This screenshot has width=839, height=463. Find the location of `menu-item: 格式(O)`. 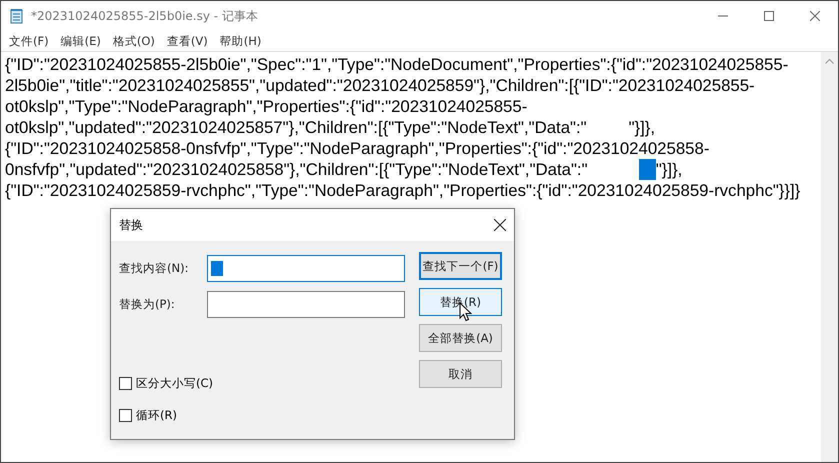

menu-item: 格式(O) is located at coordinates (133, 41).